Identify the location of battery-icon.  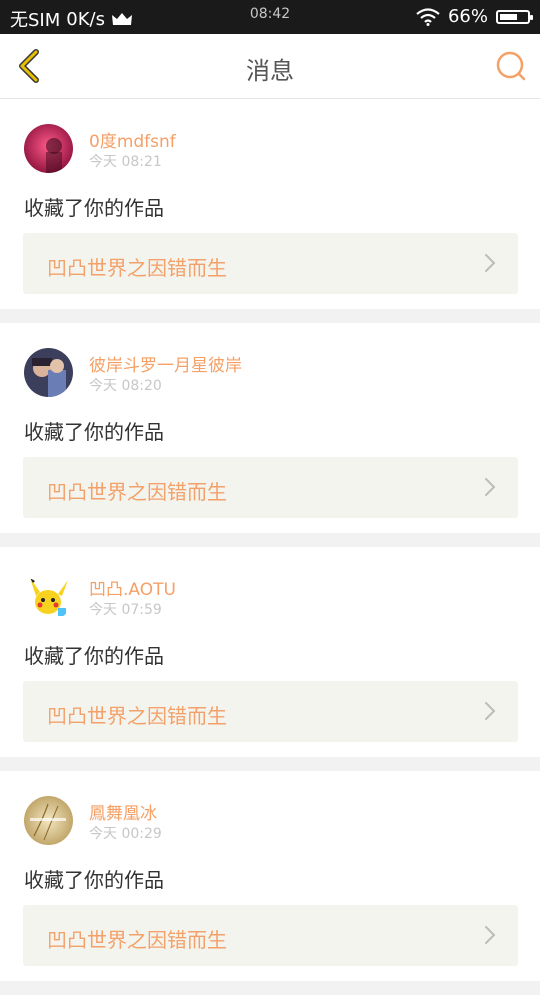
(514, 16).